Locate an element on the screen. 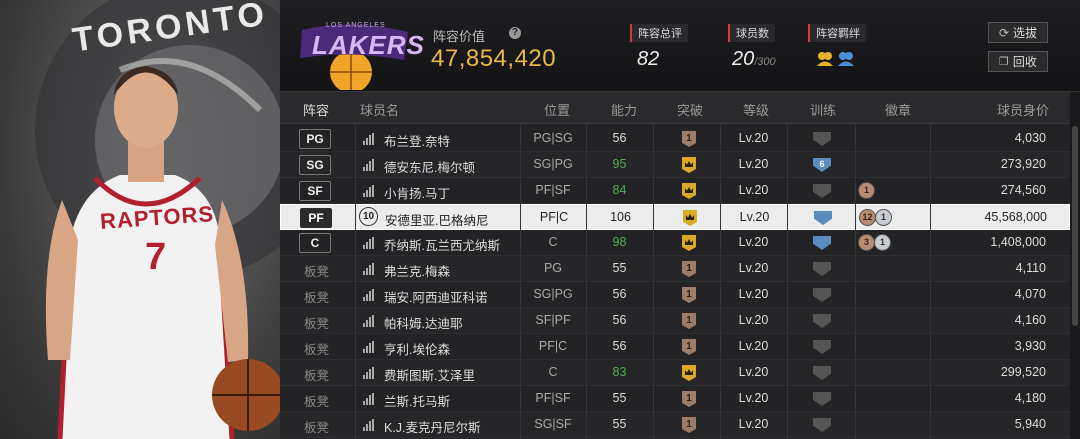 The image size is (1080, 439). player-name: 安德里亚.巴格纳尼 is located at coordinates (436, 219).